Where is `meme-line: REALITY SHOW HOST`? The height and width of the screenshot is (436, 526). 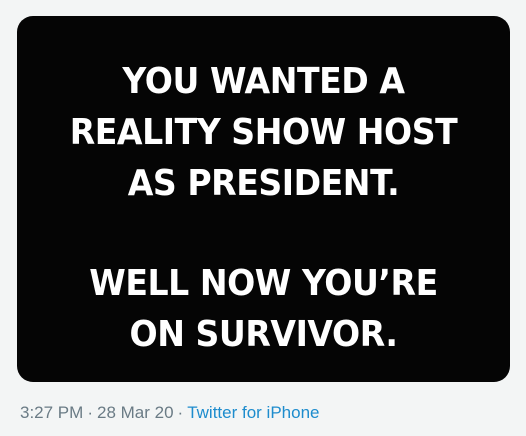 meme-line: REALITY SHOW HOST is located at coordinates (263, 132).